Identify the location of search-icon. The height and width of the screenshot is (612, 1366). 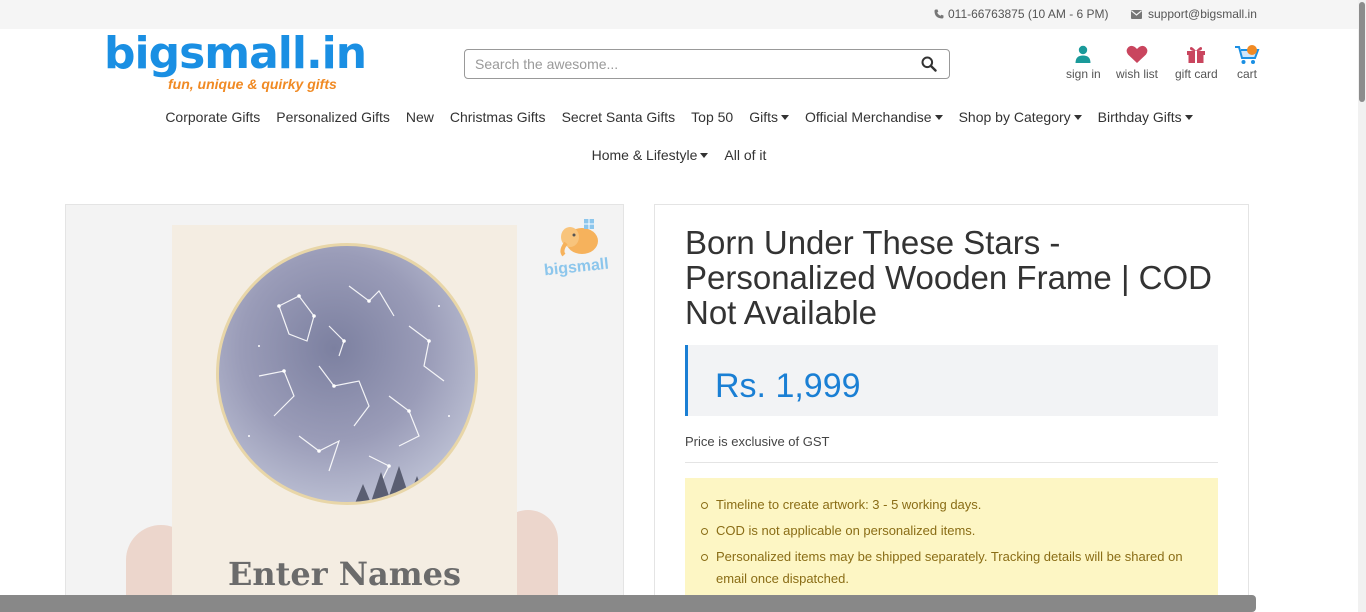
(929, 64).